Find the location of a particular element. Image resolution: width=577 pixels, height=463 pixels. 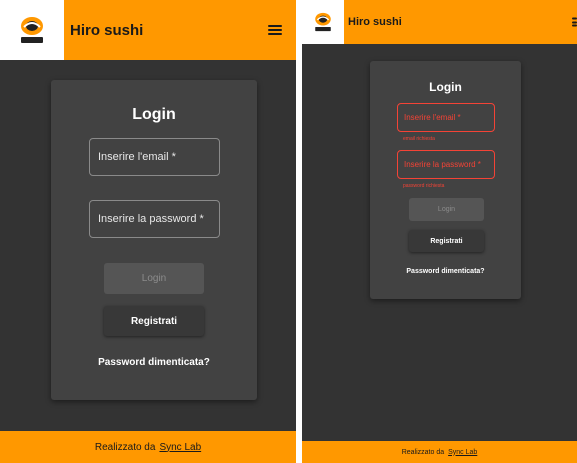

email-error: email richiesta is located at coordinates (419, 139).